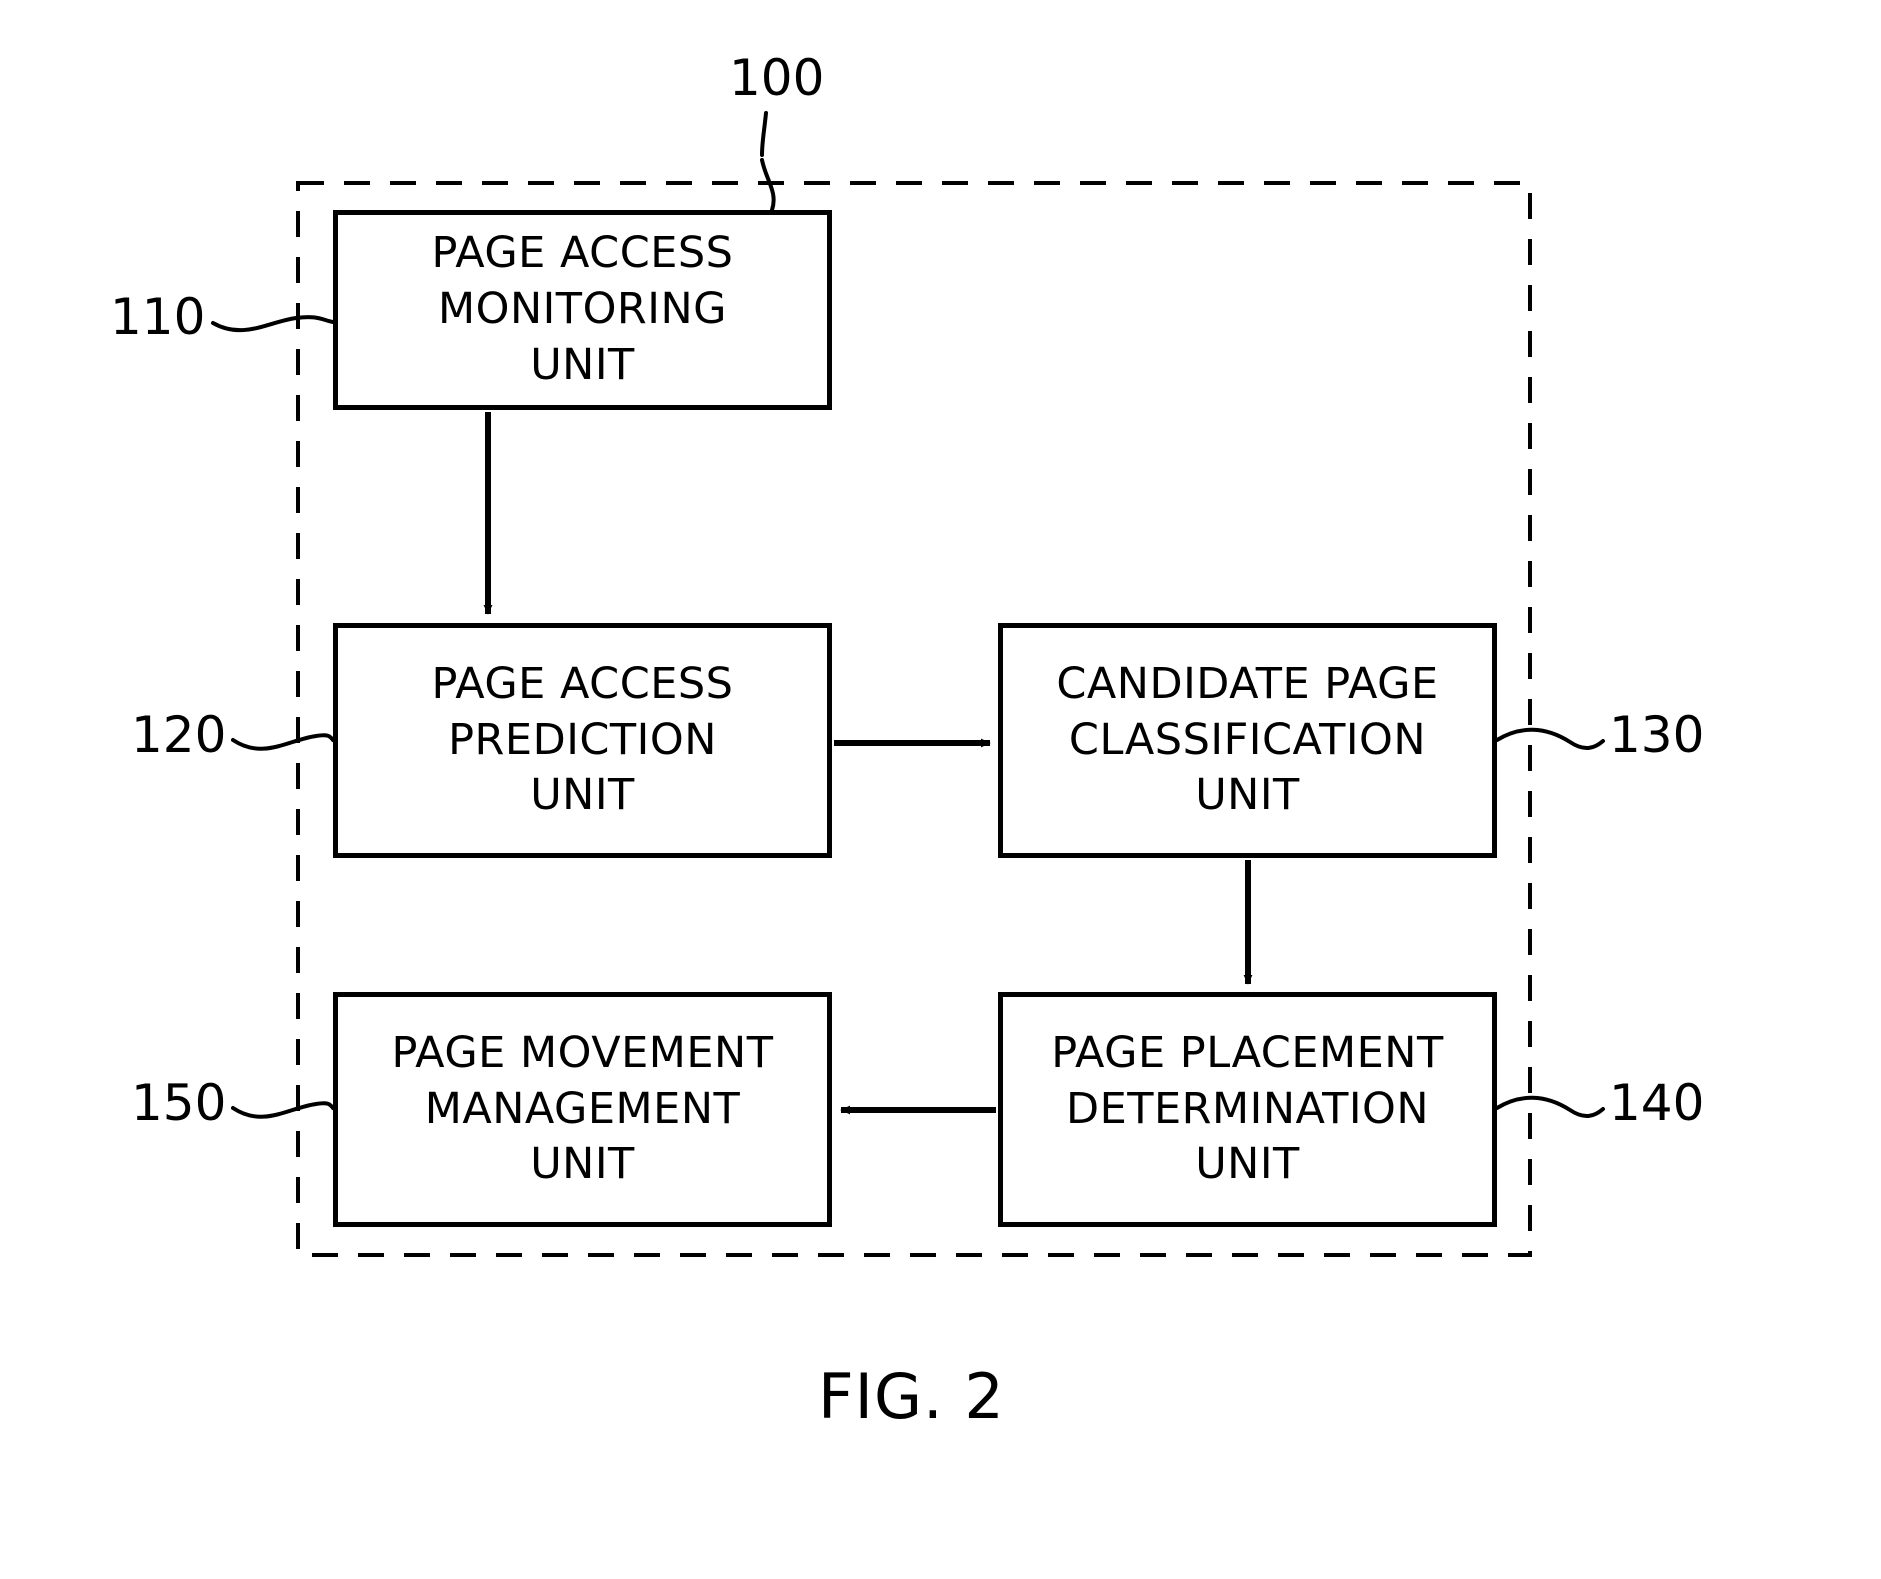  What do you see at coordinates (1247, 1052) in the screenshot?
I see `unit-box-label-line: PAGE PLACEMENT` at bounding box center [1247, 1052].